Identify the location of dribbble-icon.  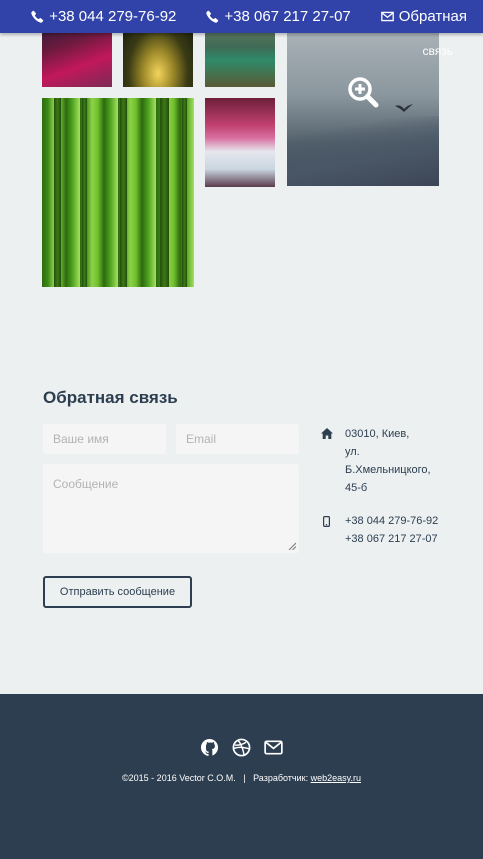
(242, 747).